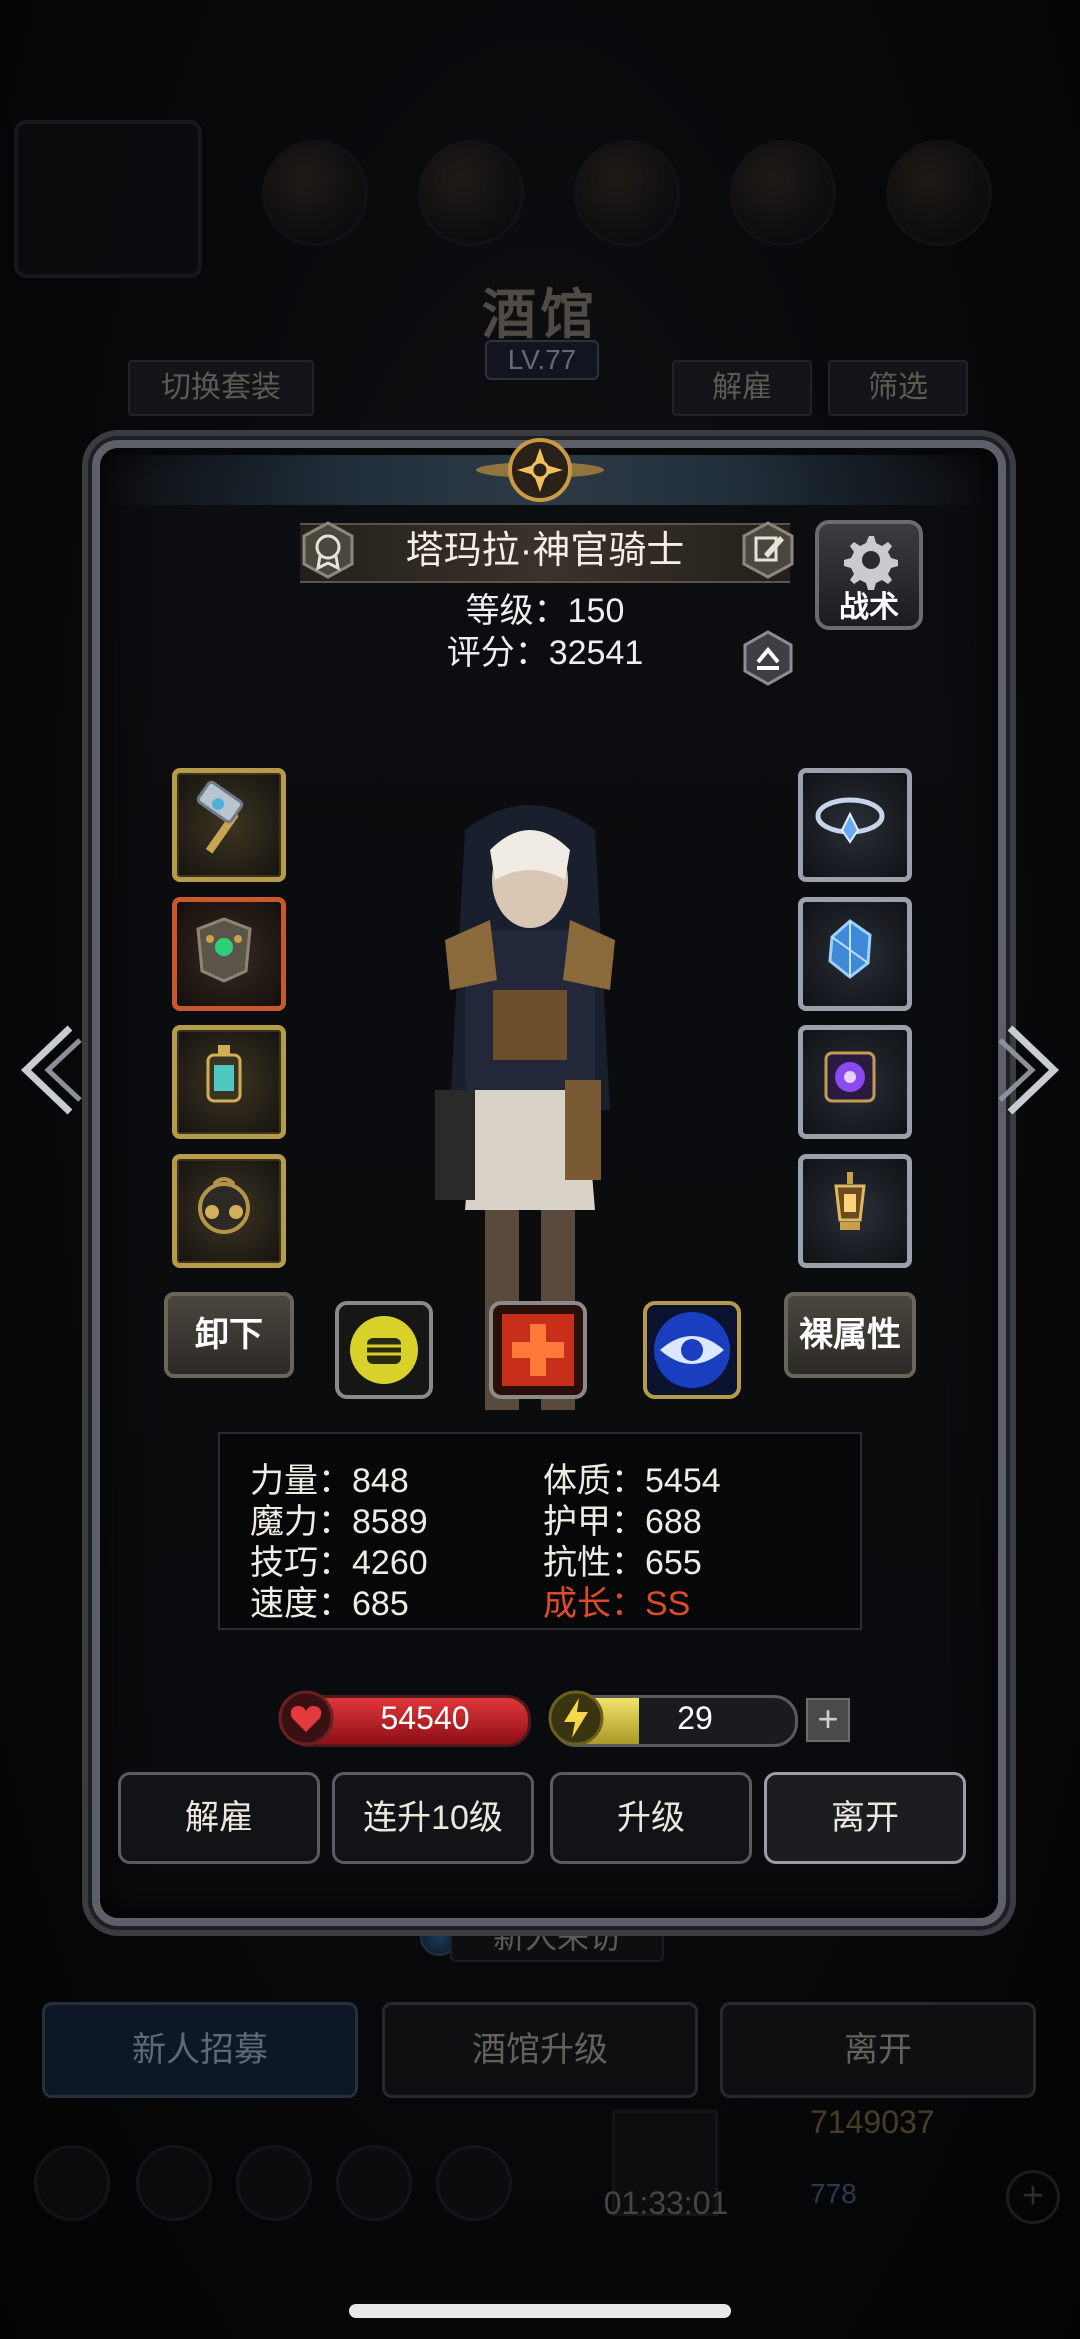 This screenshot has height=2339, width=1080. I want to click on storm-amulet-icon, so click(850, 820).